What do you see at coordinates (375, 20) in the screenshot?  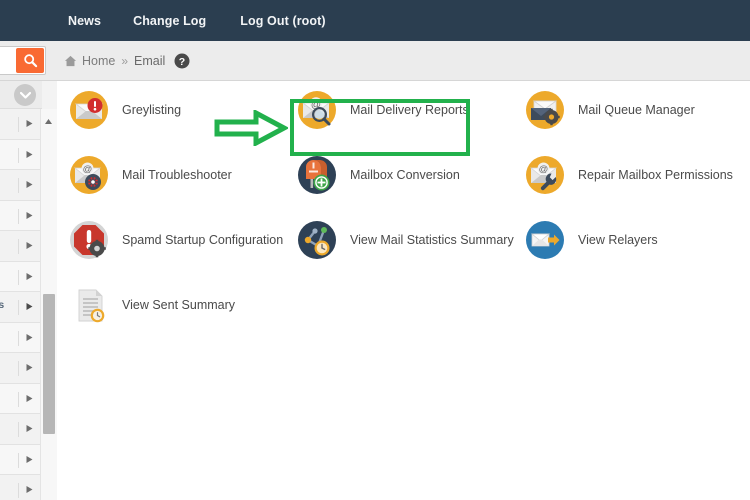 I see `top-navigation-bar: News Change Log Log Out (root)` at bounding box center [375, 20].